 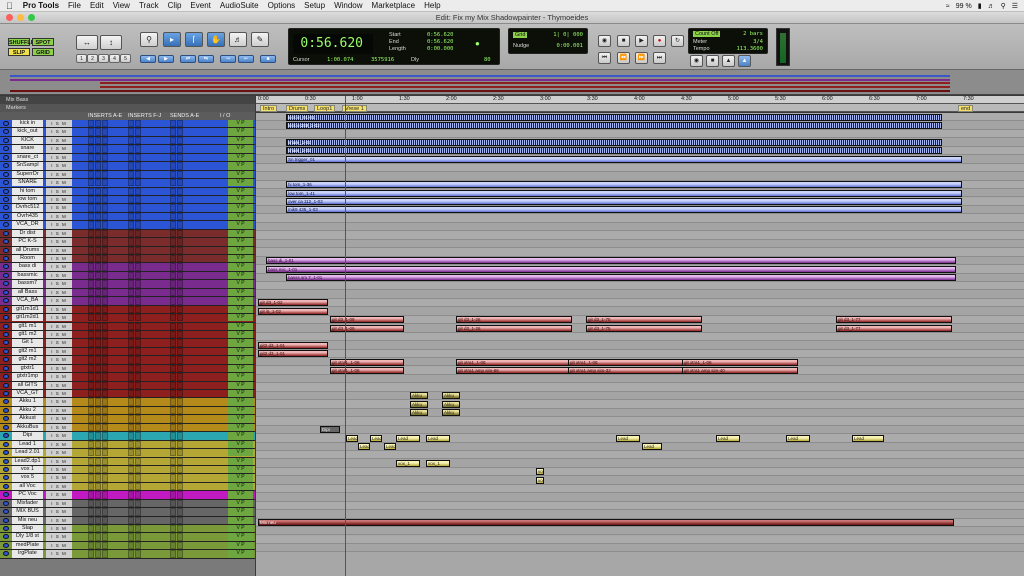 What do you see at coordinates (293, 311) in the screenshot?
I see `audio-clip: git i5_1-02` at bounding box center [293, 311].